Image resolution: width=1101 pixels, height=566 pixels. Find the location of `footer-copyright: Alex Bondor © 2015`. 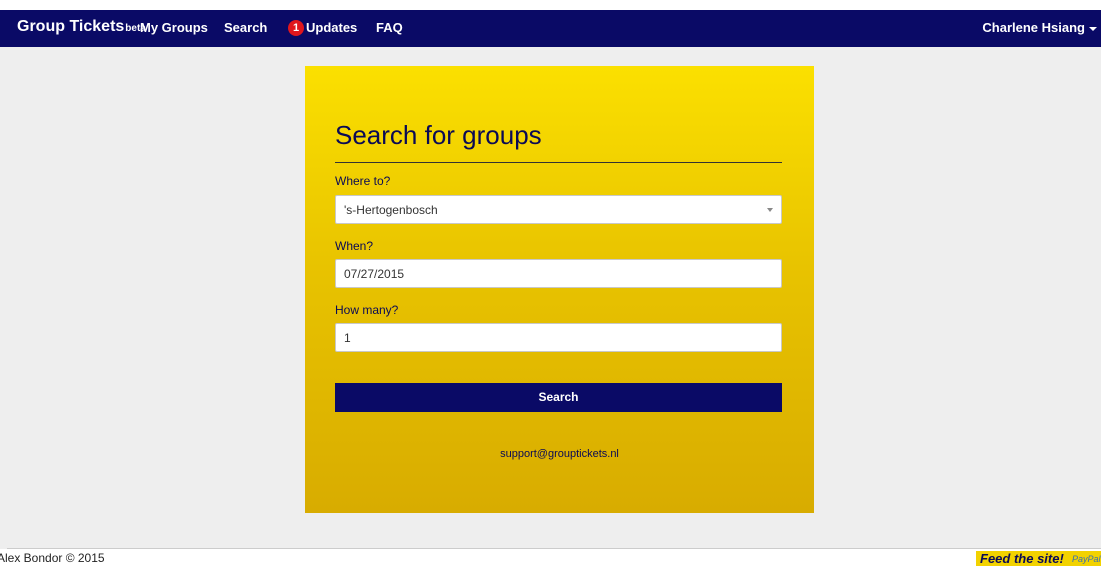

footer-copyright: Alex Bondor © 2015 is located at coordinates (52, 558).